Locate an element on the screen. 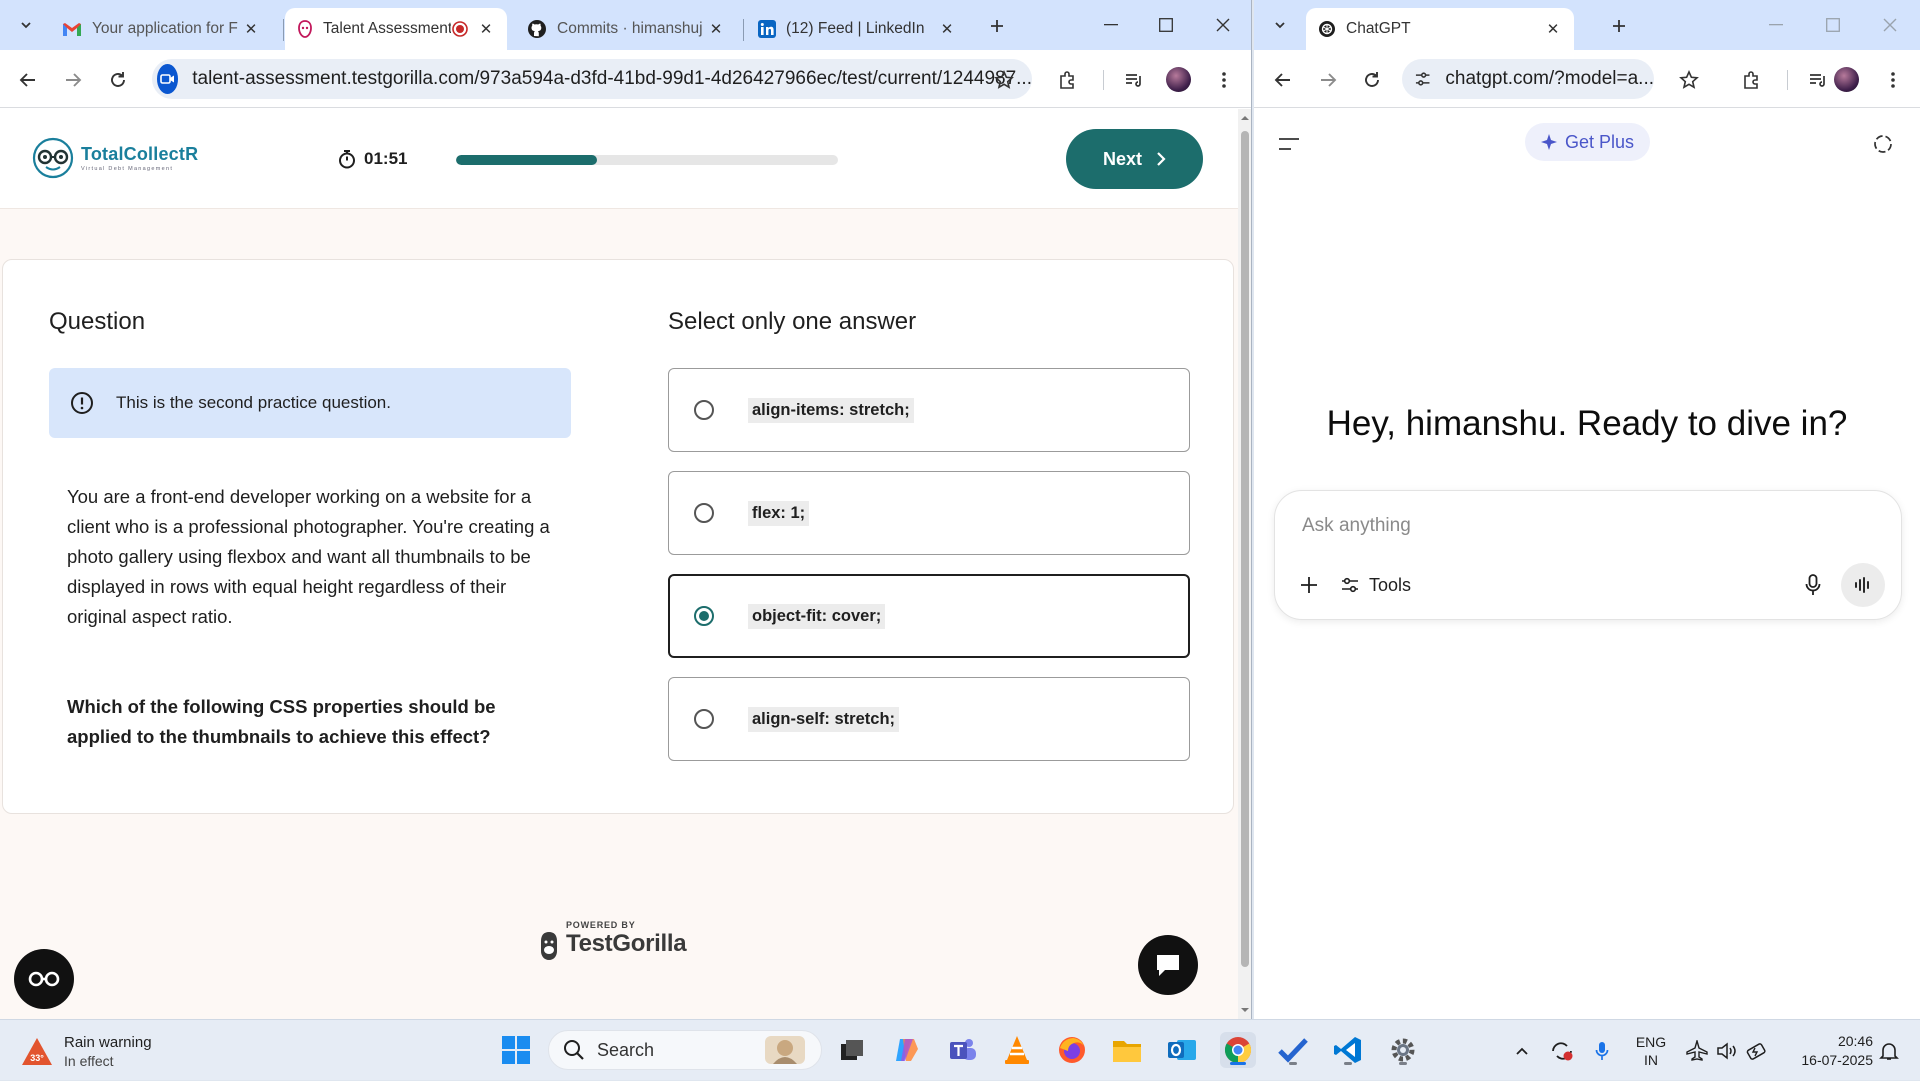 This screenshot has height=1081, width=1920. volume-icon is located at coordinates (1727, 1050).